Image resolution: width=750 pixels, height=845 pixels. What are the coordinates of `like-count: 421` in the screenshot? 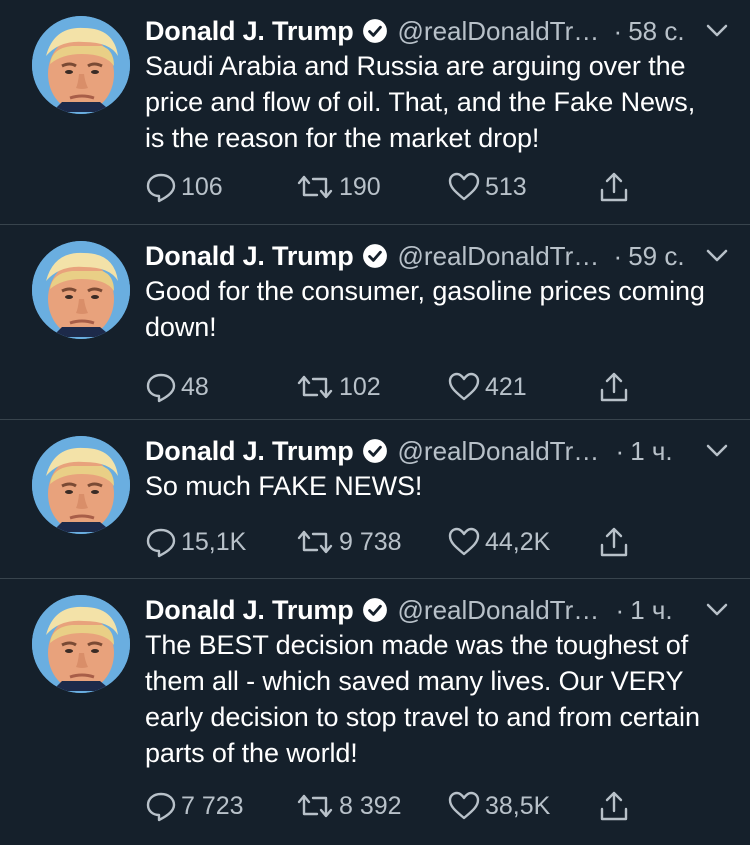 It's located at (506, 386).